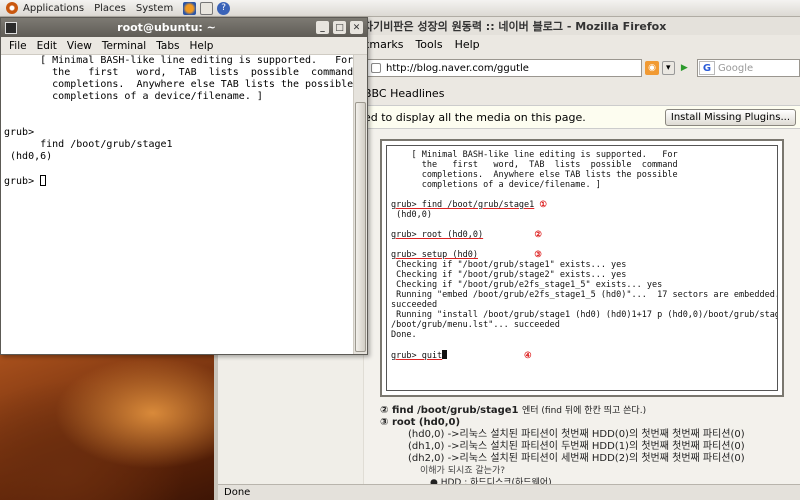 Image resolution: width=800 pixels, height=500 pixels. Describe the element at coordinates (360, 227) in the screenshot. I see `scrollbar-thumb` at that location.